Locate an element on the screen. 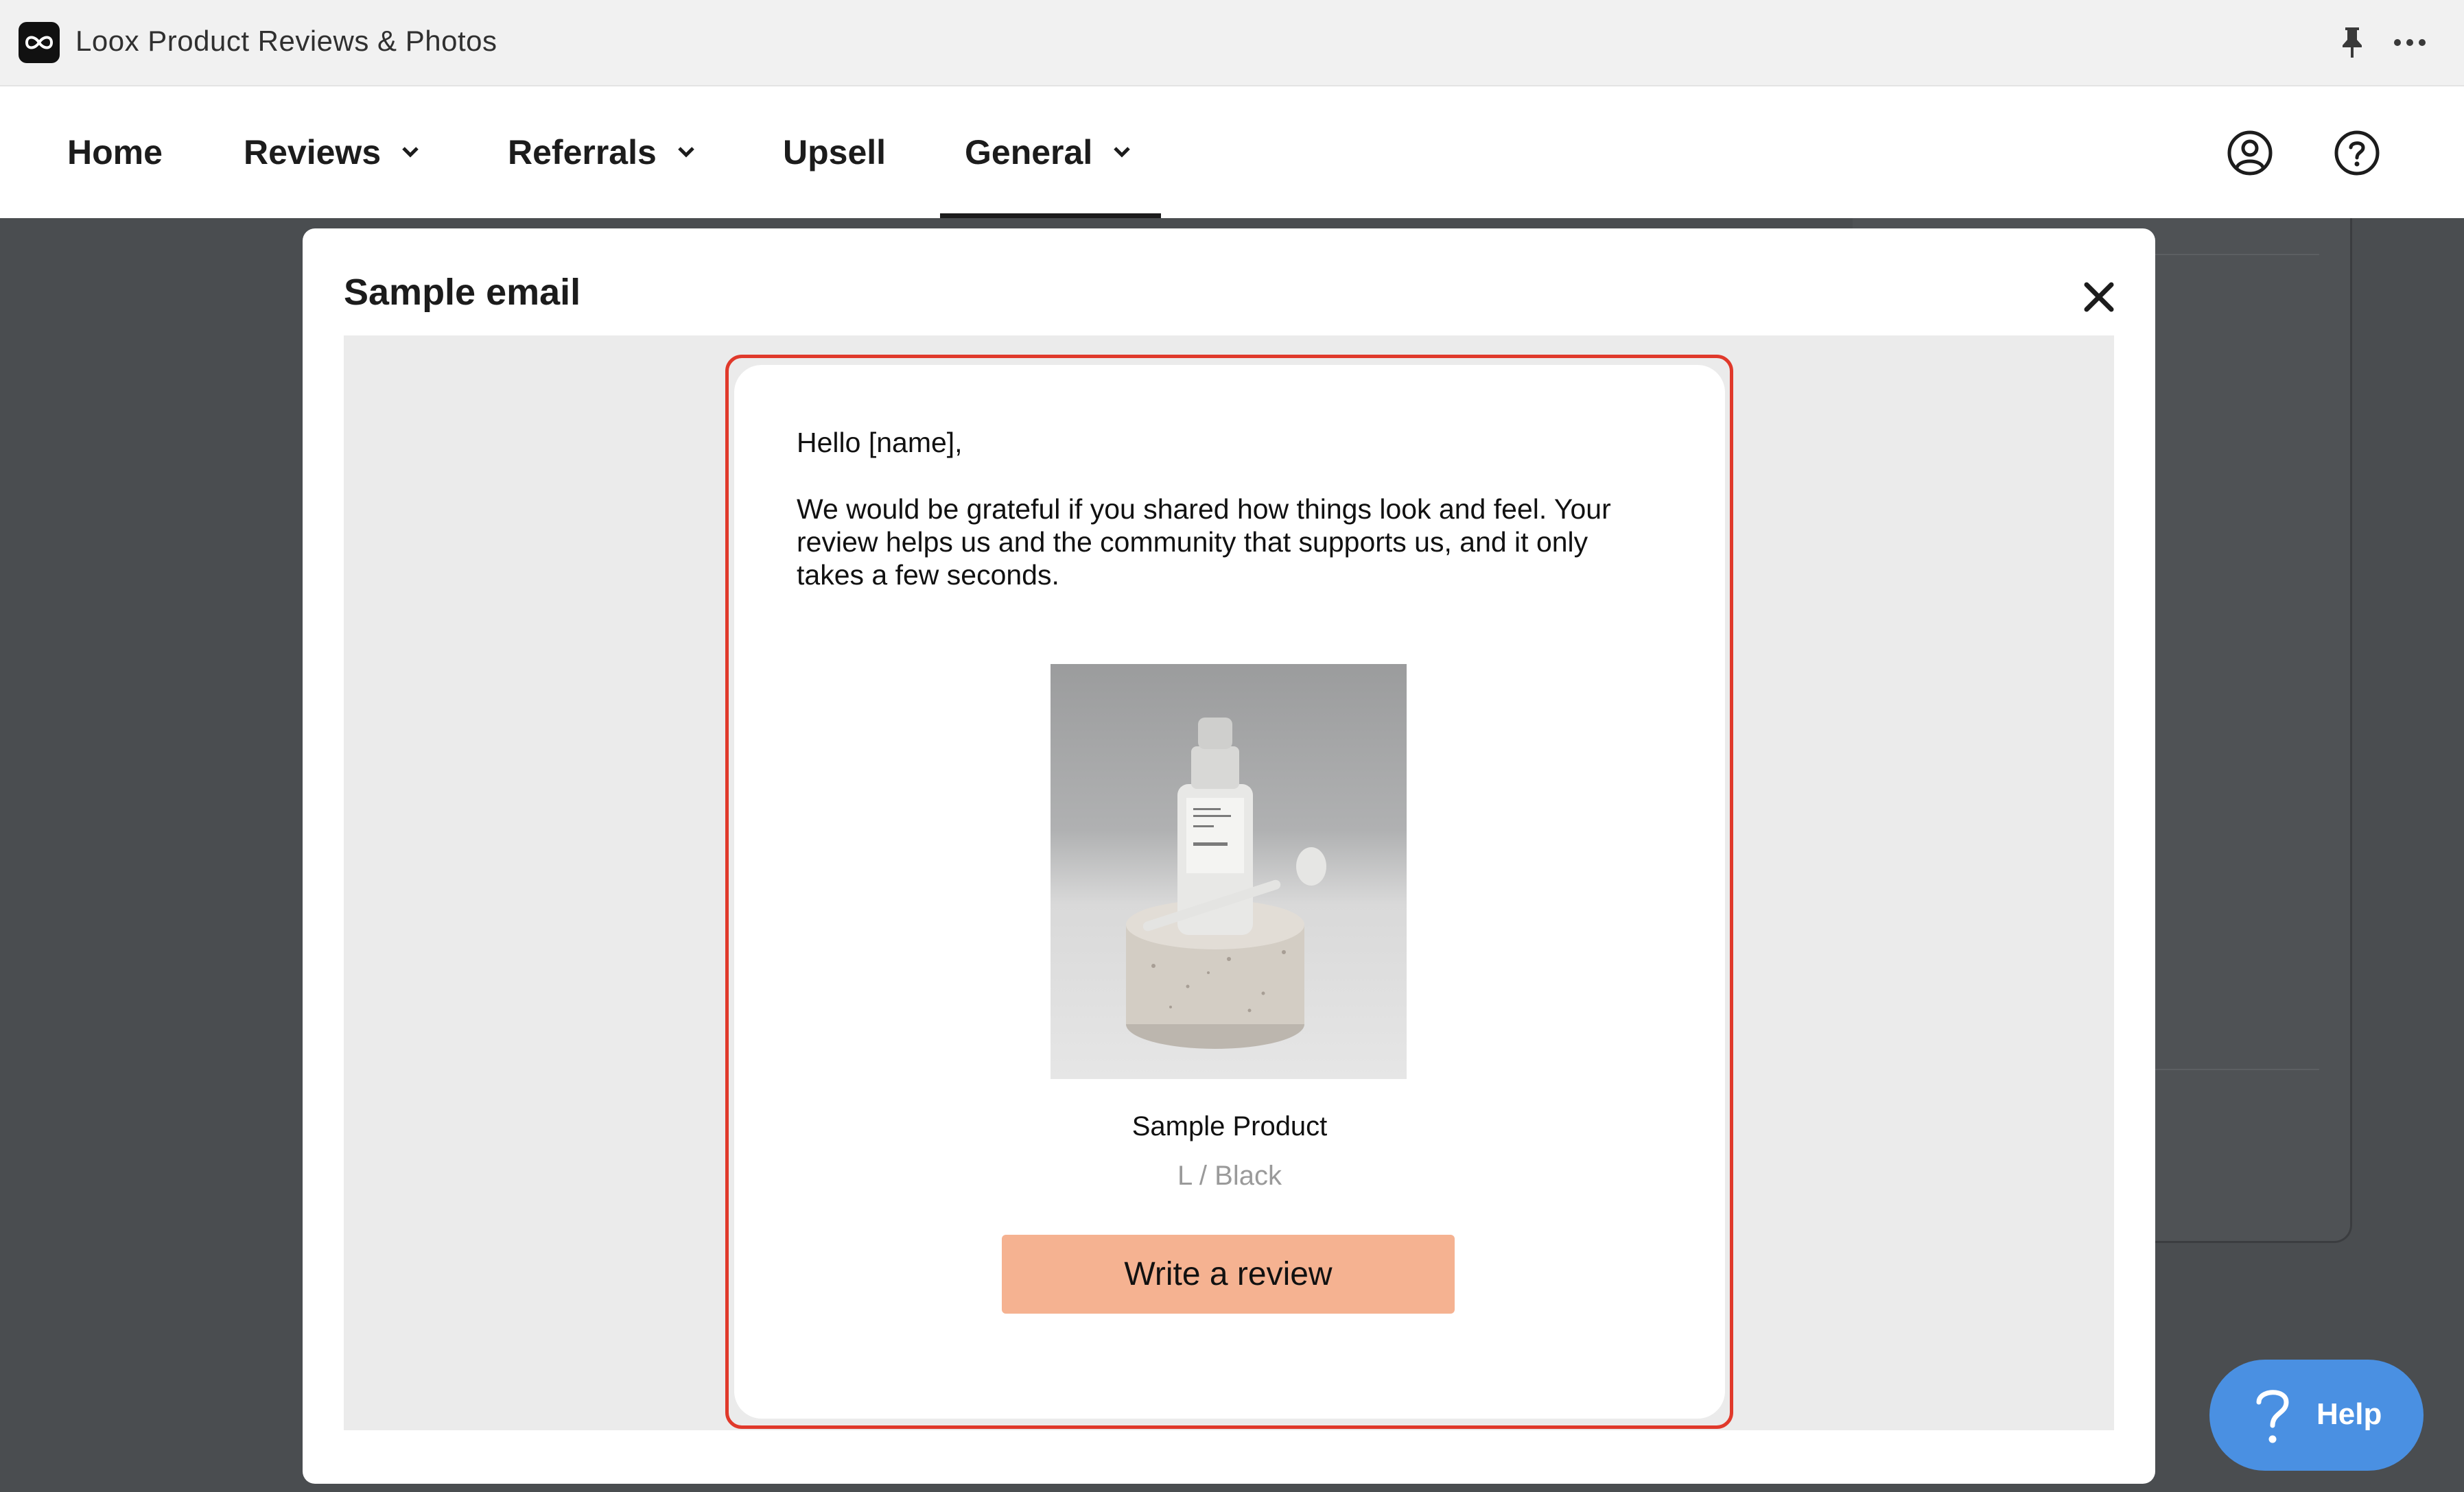 Image resolution: width=2464 pixels, height=1492 pixels. modal-title: Sample email is located at coordinates (462, 292).